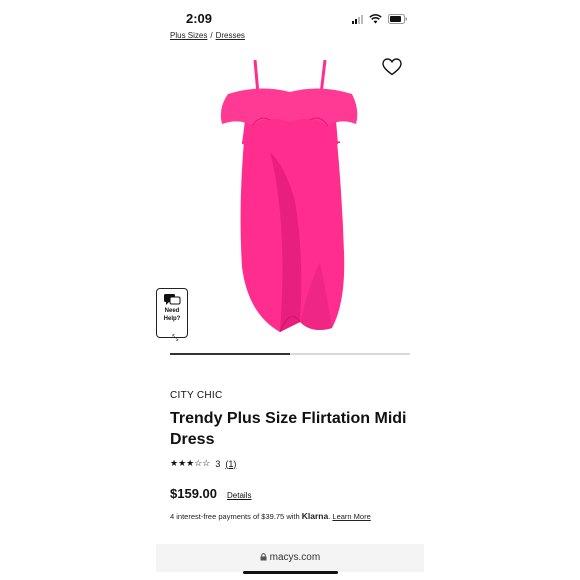  Describe the element at coordinates (207, 35) in the screenshot. I see `breadcrumb: Plus Sizes / Dresses` at that location.